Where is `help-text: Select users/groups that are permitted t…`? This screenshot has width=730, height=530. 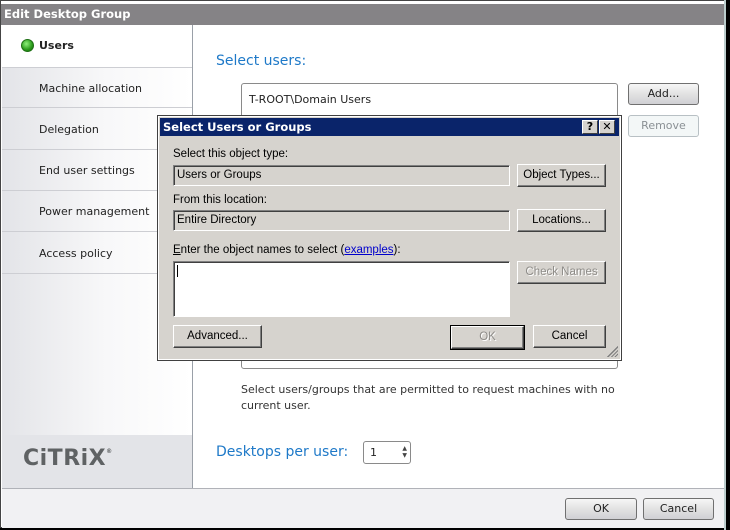 help-text: Select users/groups that are permitted t… is located at coordinates (428, 397).